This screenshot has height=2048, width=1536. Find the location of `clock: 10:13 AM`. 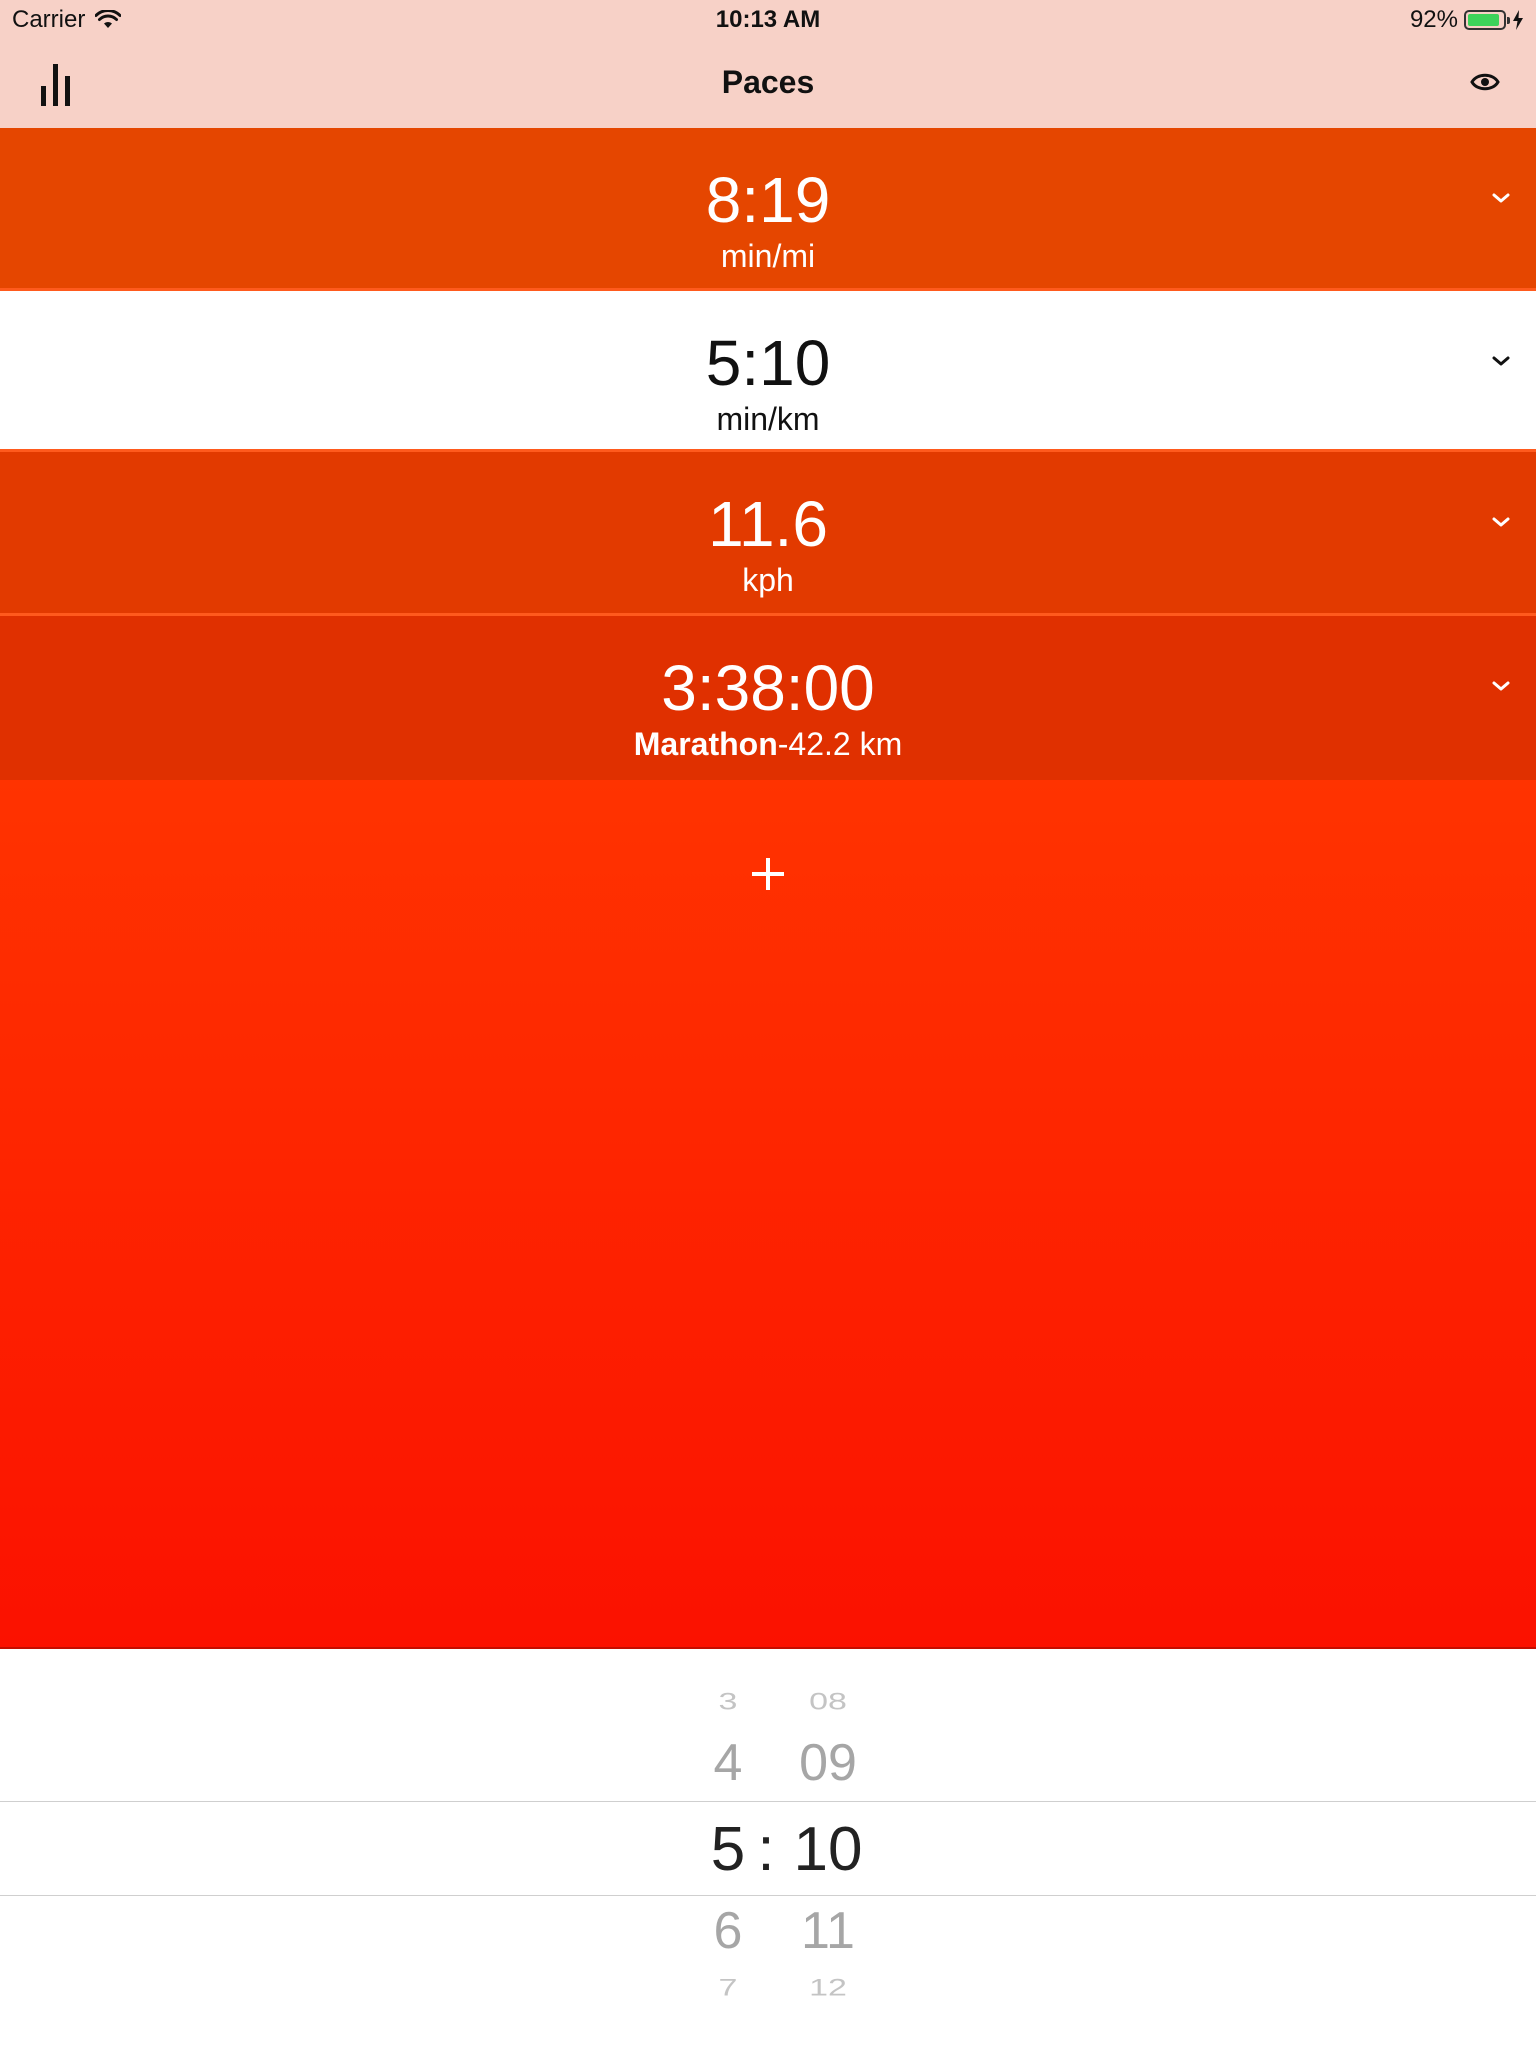

clock: 10:13 AM is located at coordinates (768, 19).